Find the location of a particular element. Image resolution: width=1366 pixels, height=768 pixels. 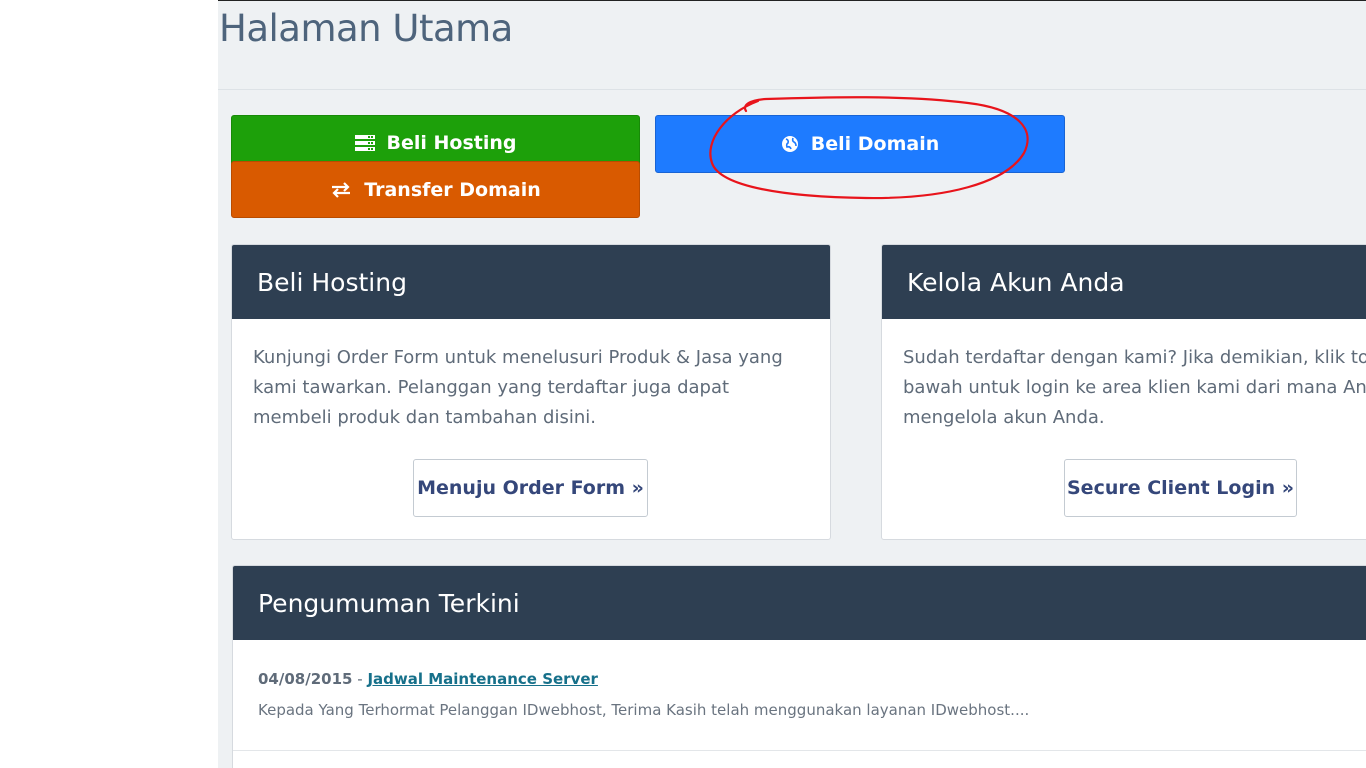

transfer-domain-button: Transfer Domain is located at coordinates (435, 189).